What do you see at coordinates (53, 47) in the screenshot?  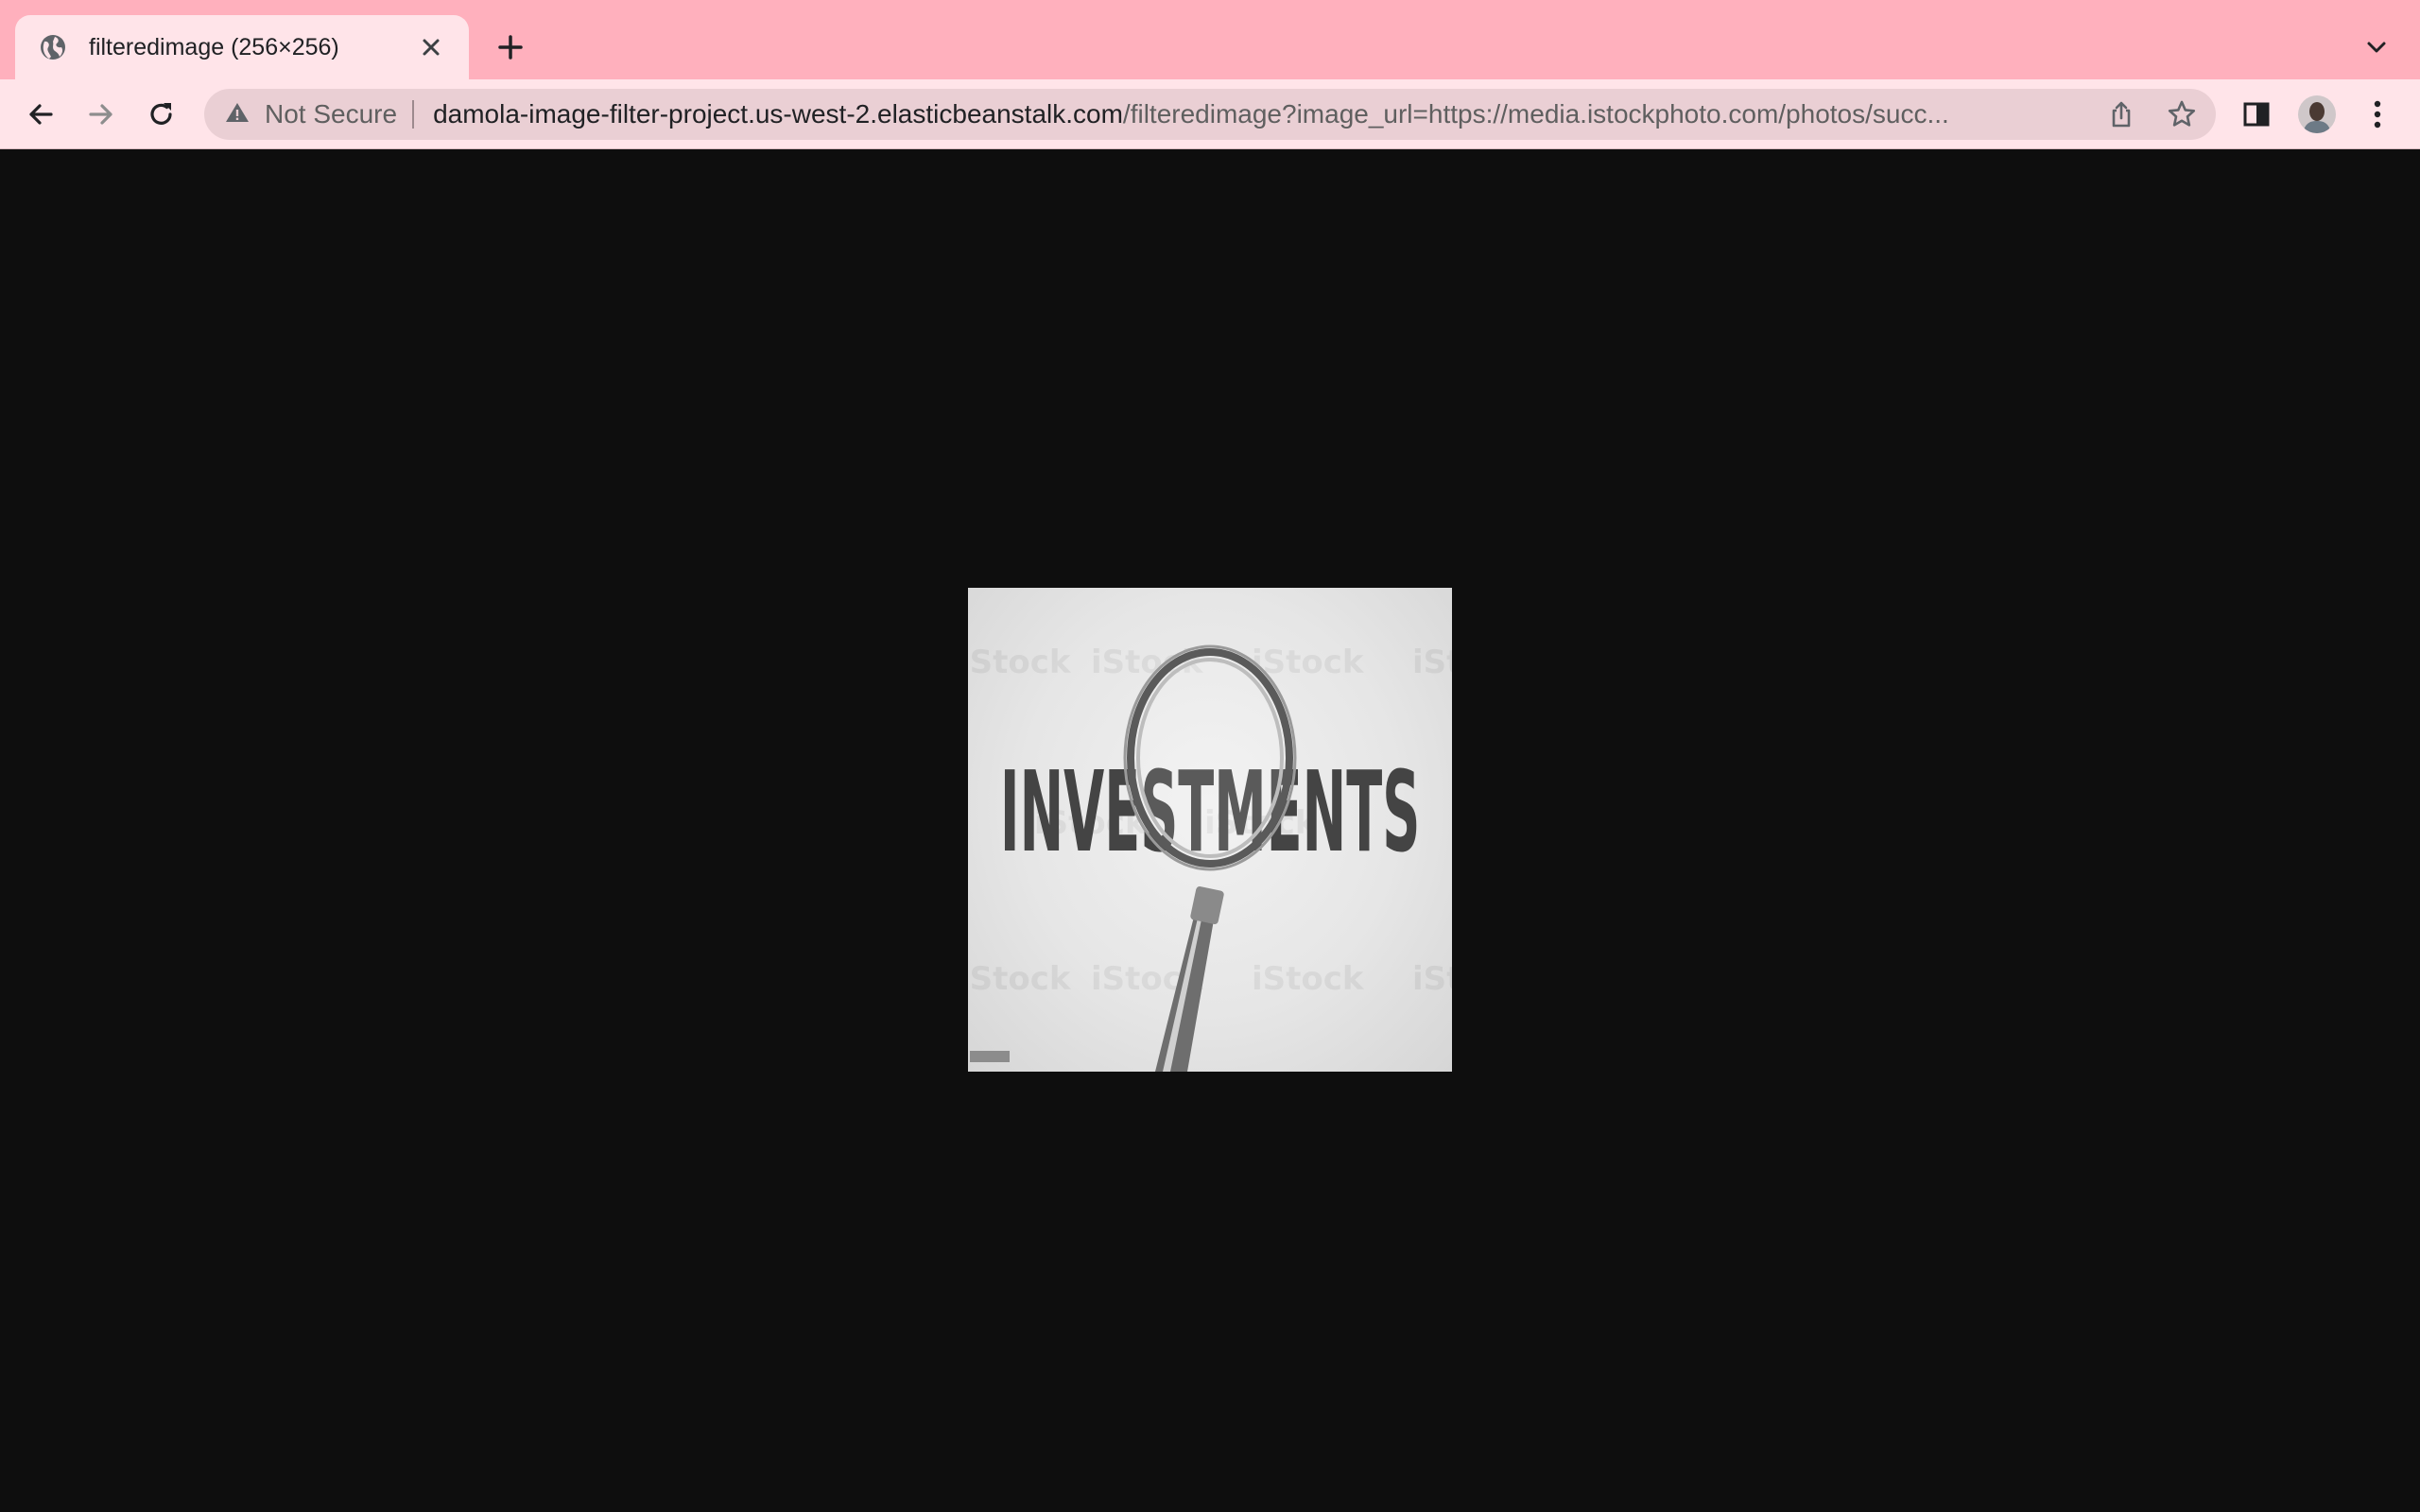 I see `globe-icon` at bounding box center [53, 47].